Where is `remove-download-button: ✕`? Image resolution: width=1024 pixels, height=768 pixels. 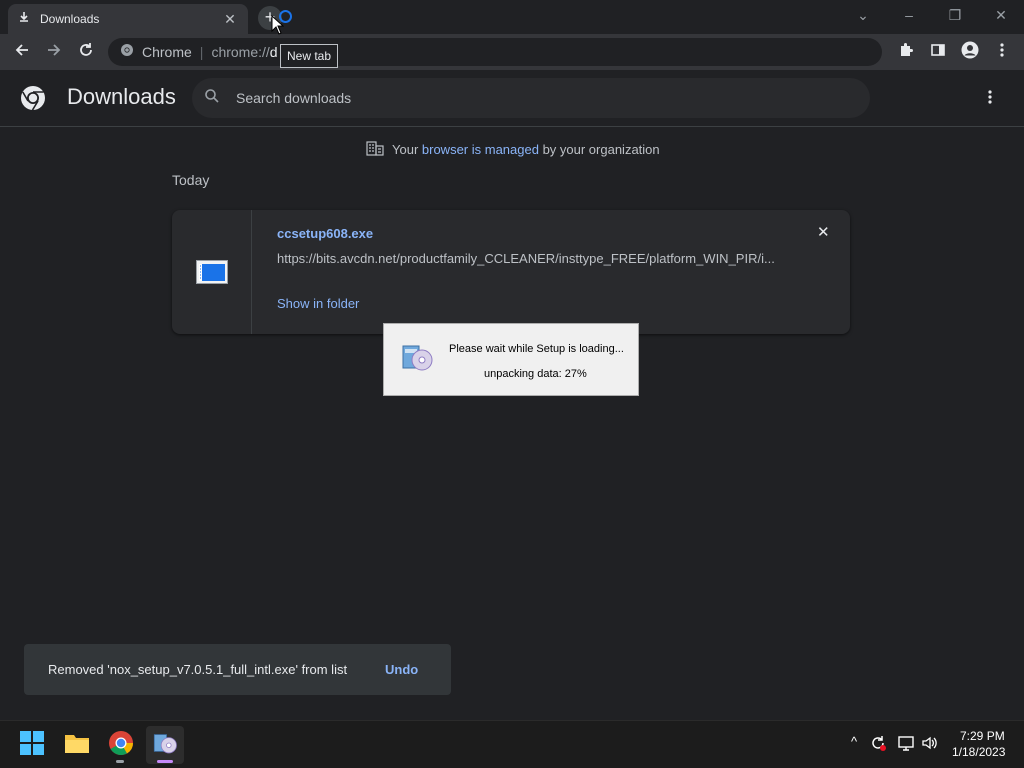 remove-download-button: ✕ is located at coordinates (823, 232).